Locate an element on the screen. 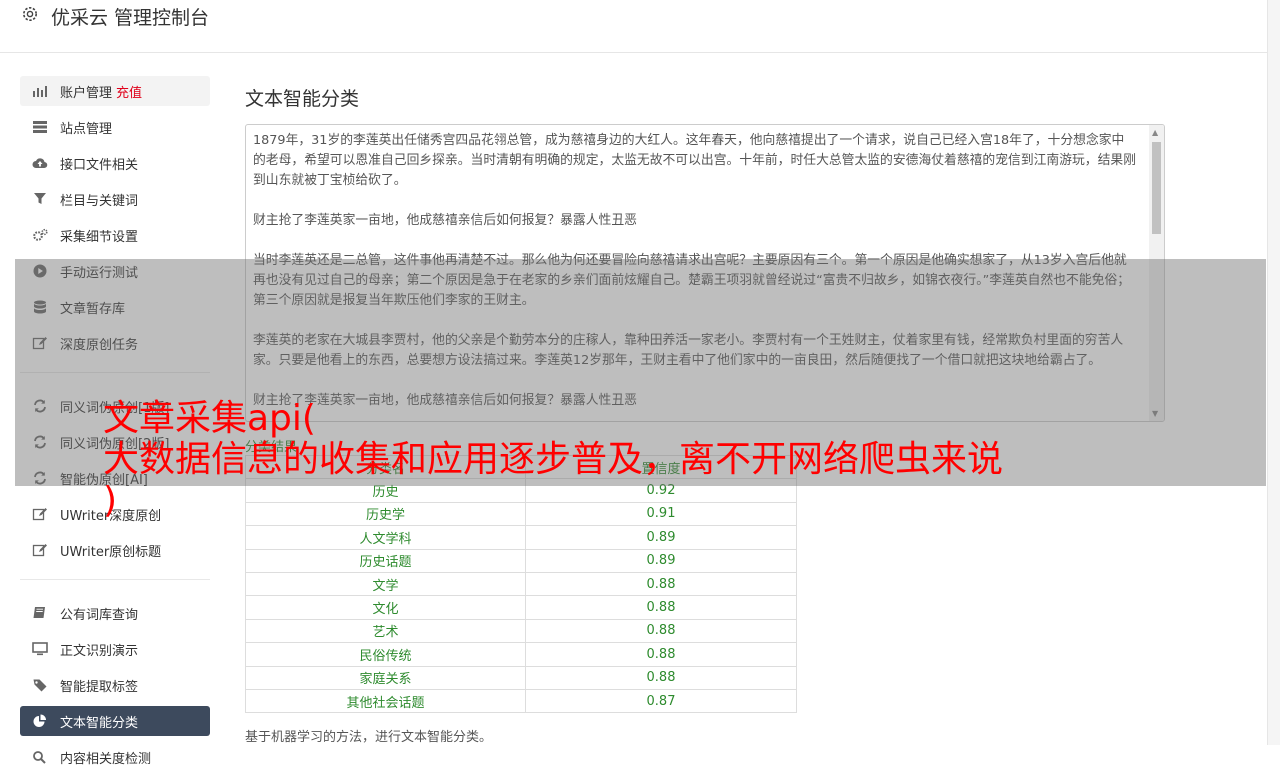  top-bar: 优采云 管理控制台 is located at coordinates (634, 26).